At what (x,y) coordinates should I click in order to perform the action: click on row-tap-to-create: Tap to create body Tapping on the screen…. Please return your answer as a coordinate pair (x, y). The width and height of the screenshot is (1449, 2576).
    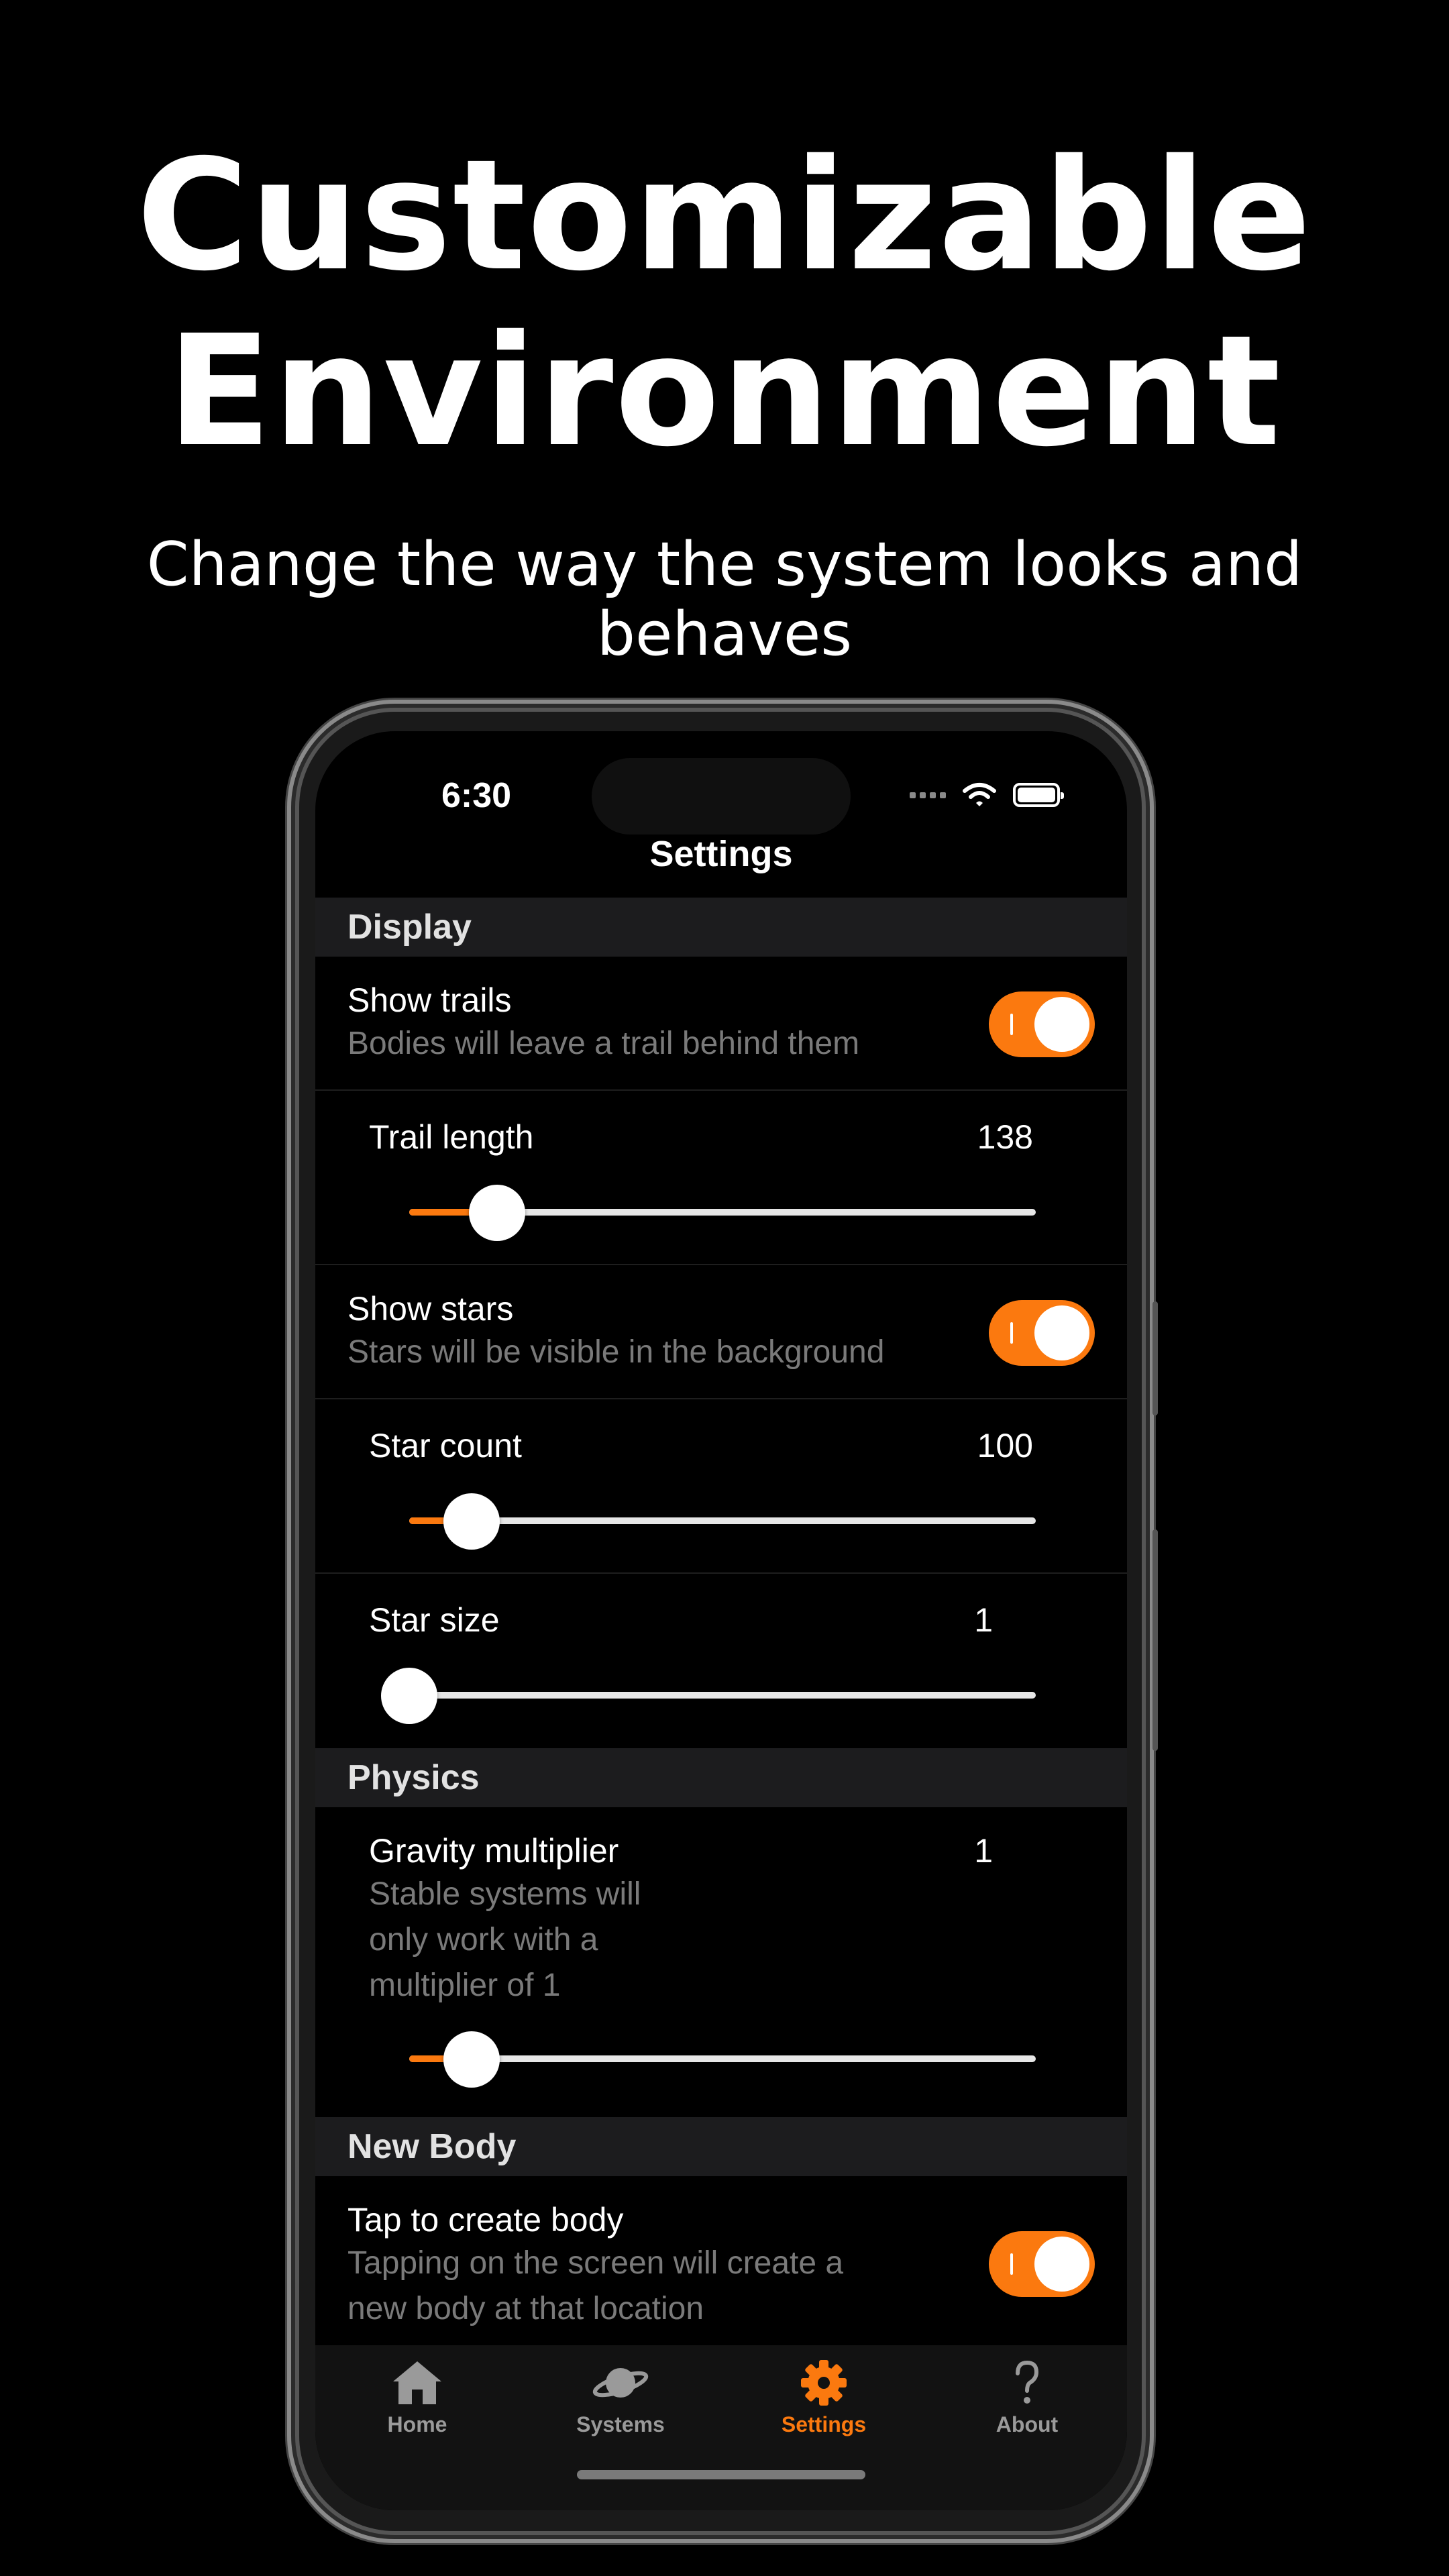
    Looking at the image, I should click on (721, 2263).